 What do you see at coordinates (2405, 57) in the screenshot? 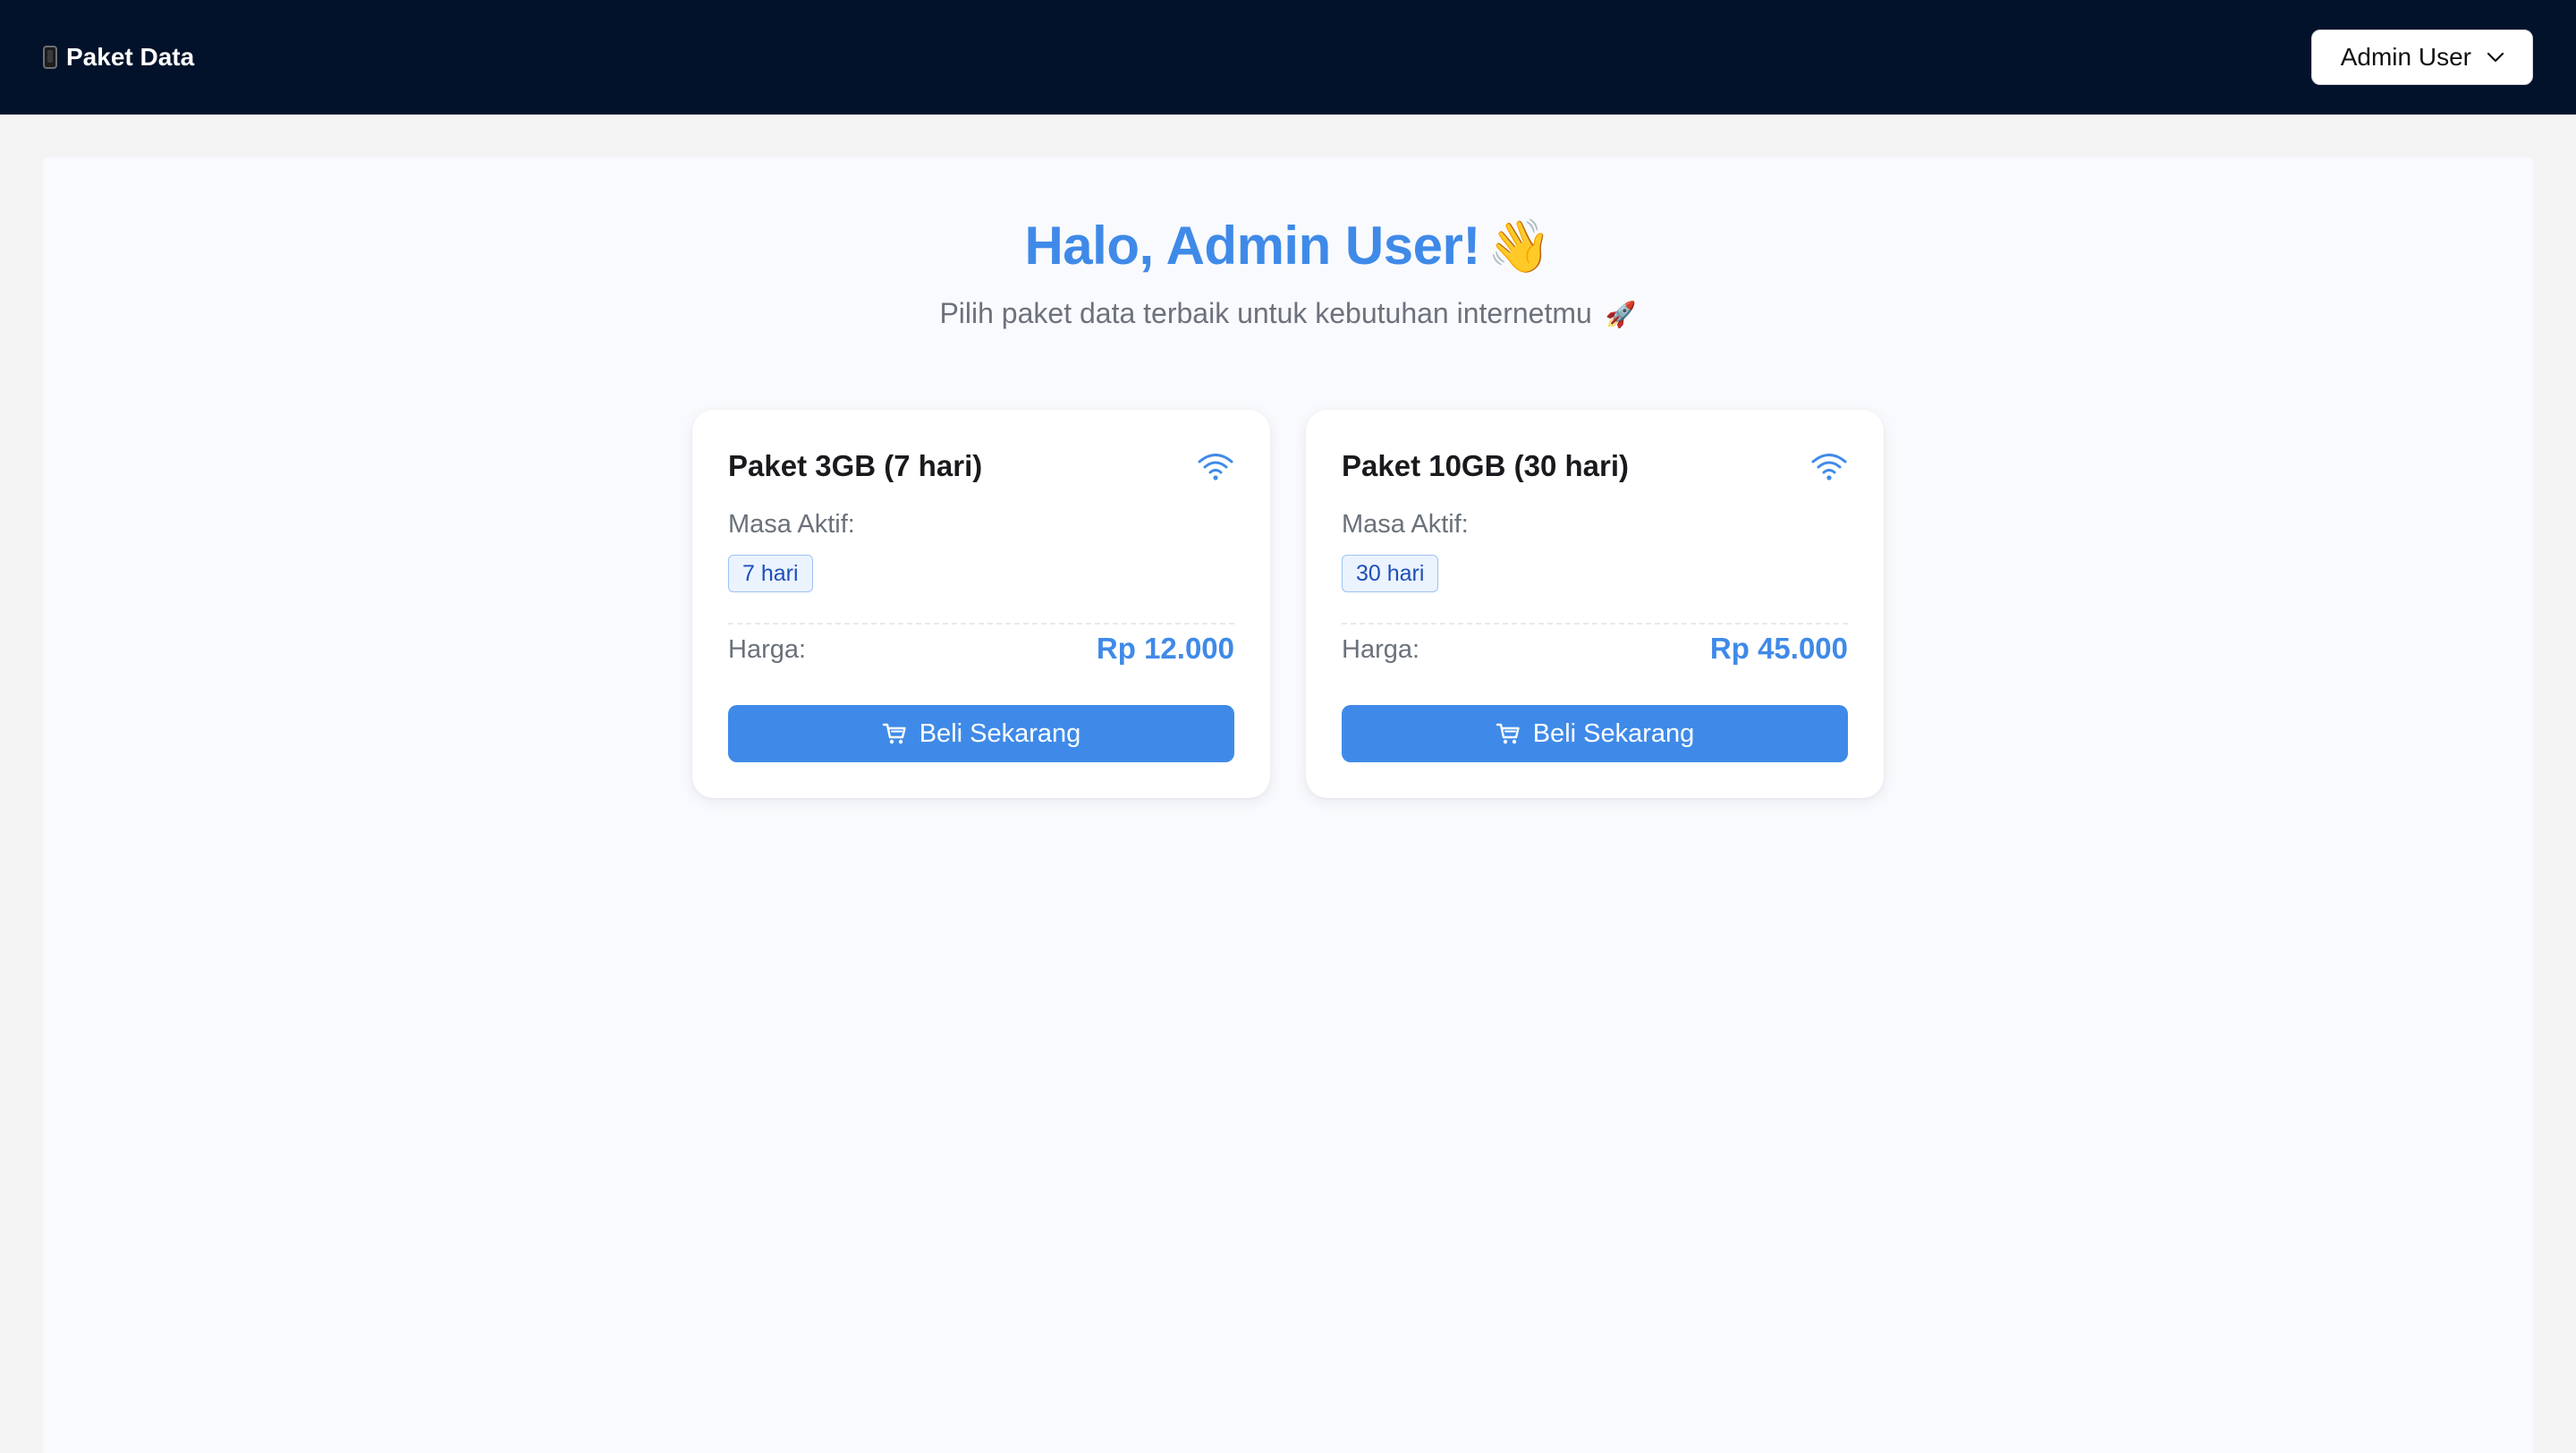
I see `user-menu-label: Admin User` at bounding box center [2405, 57].